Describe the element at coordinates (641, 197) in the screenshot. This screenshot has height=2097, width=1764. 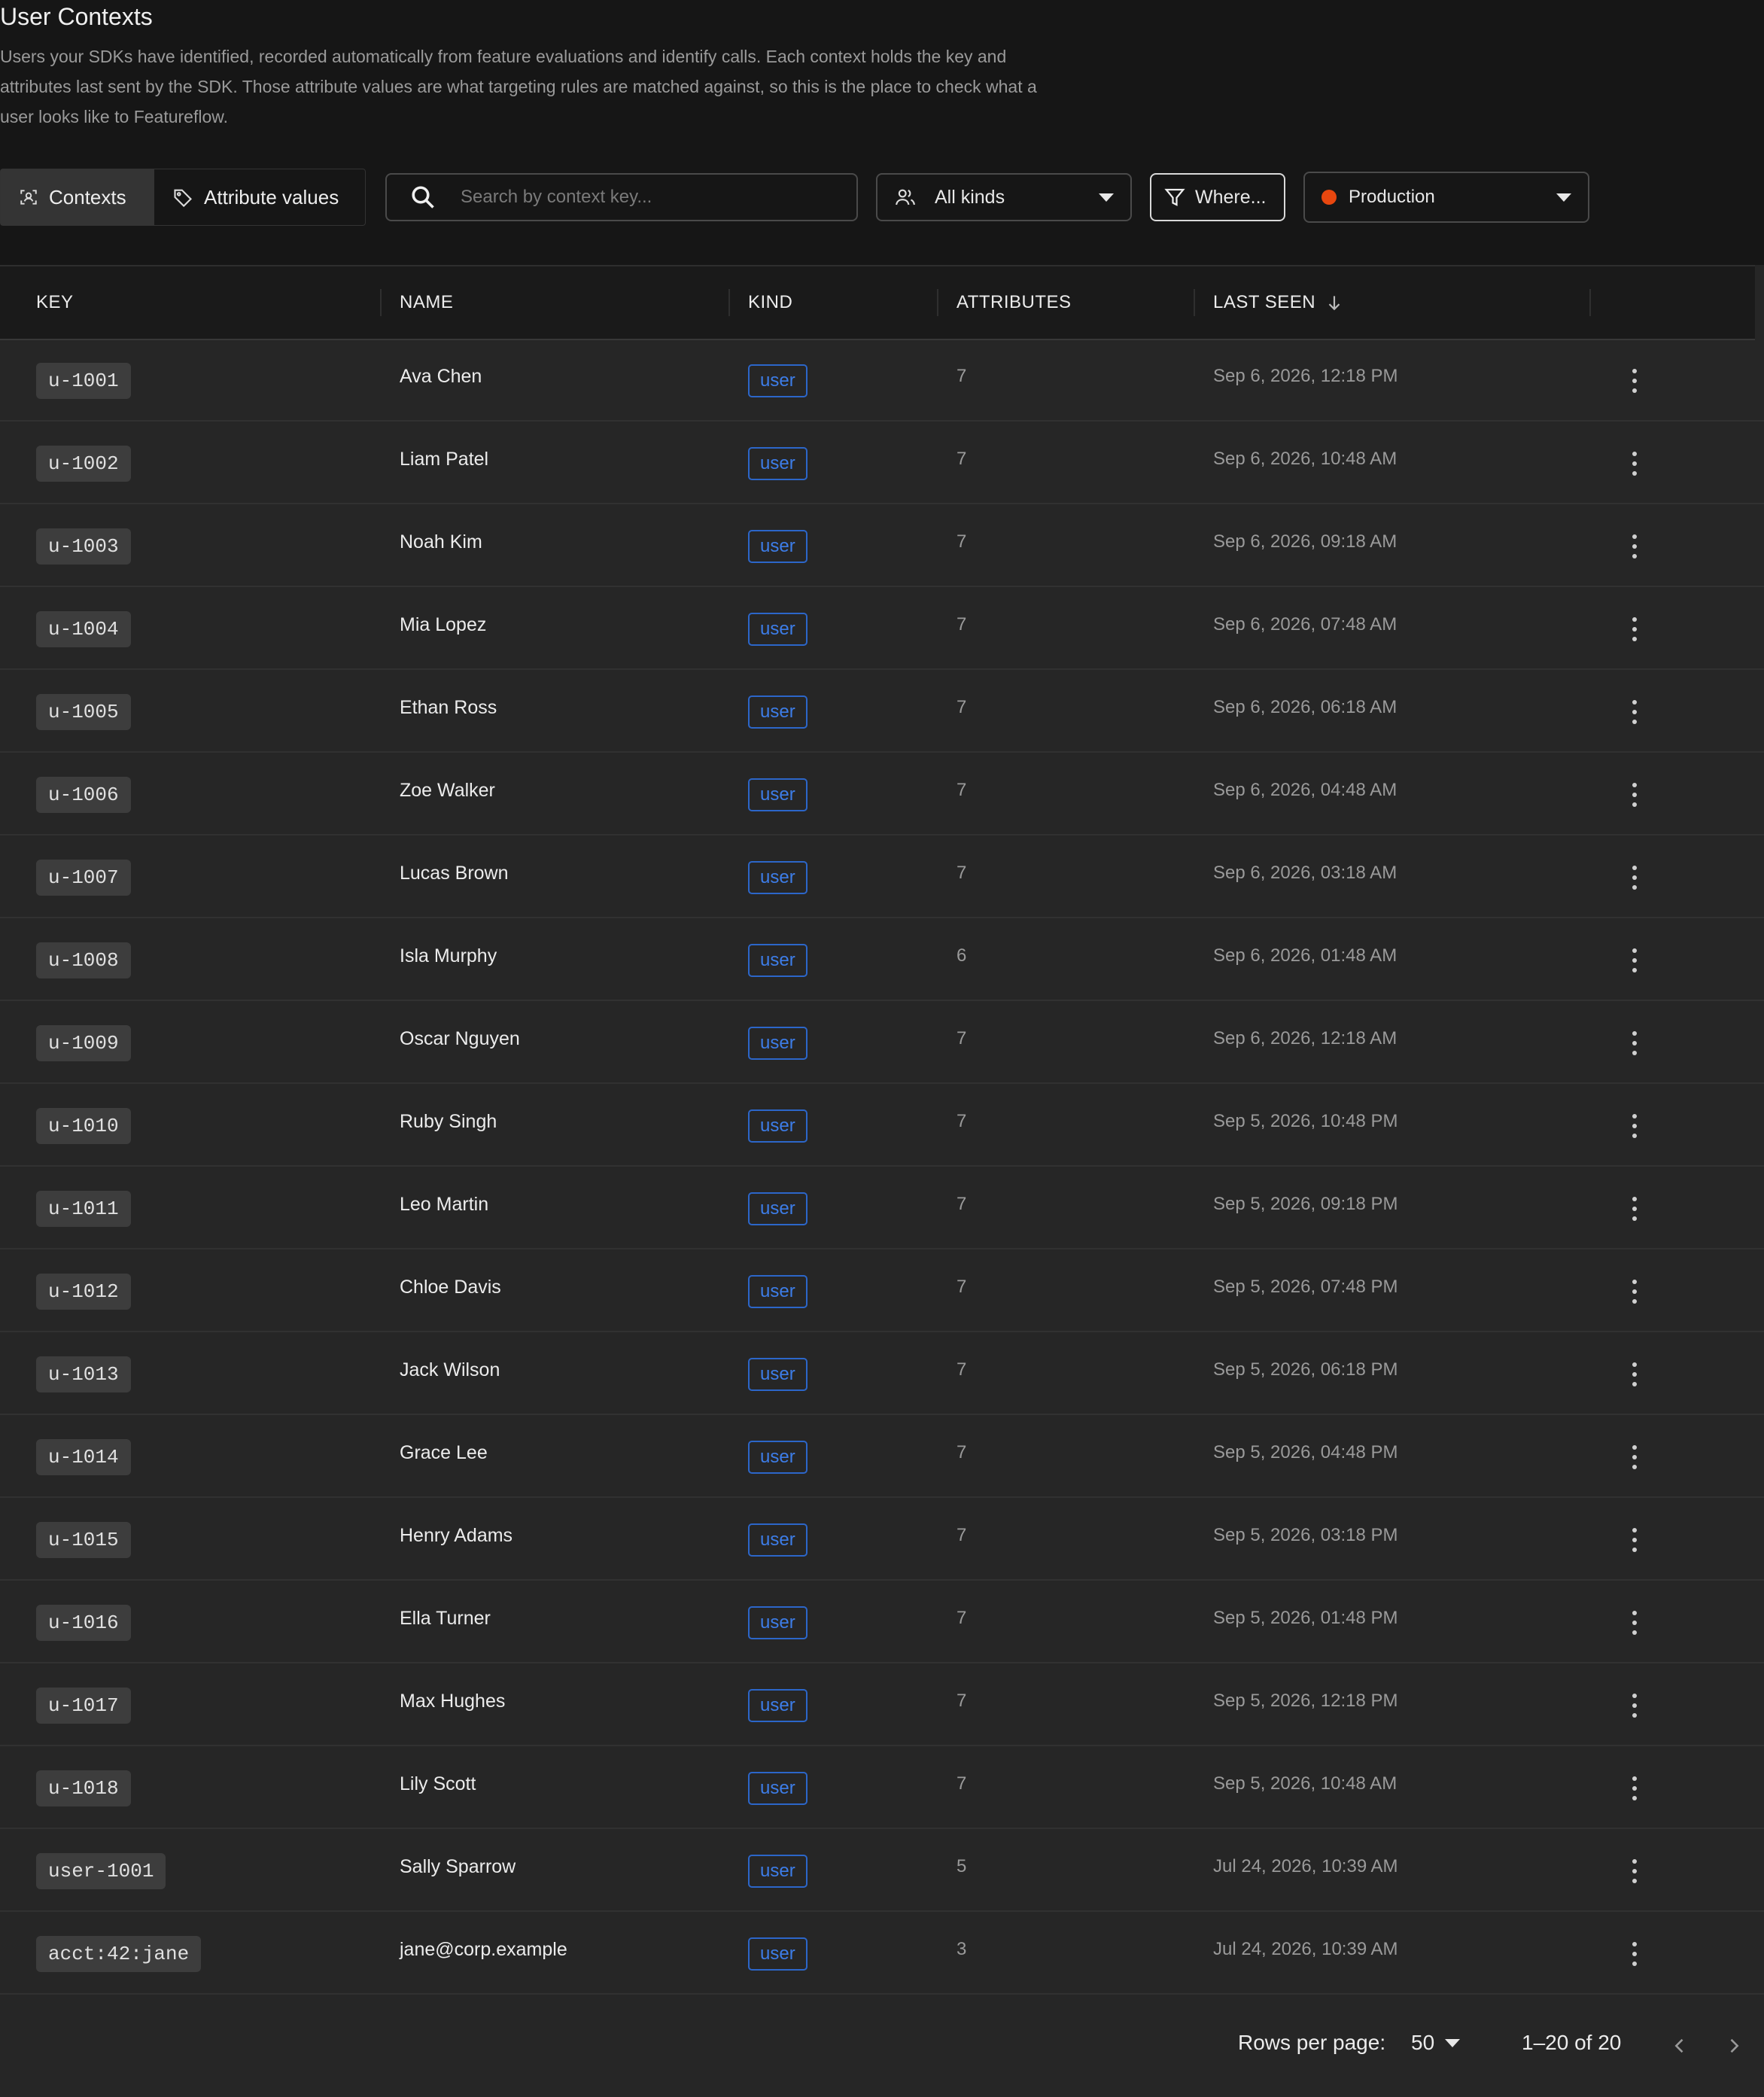
I see `search-input` at that location.